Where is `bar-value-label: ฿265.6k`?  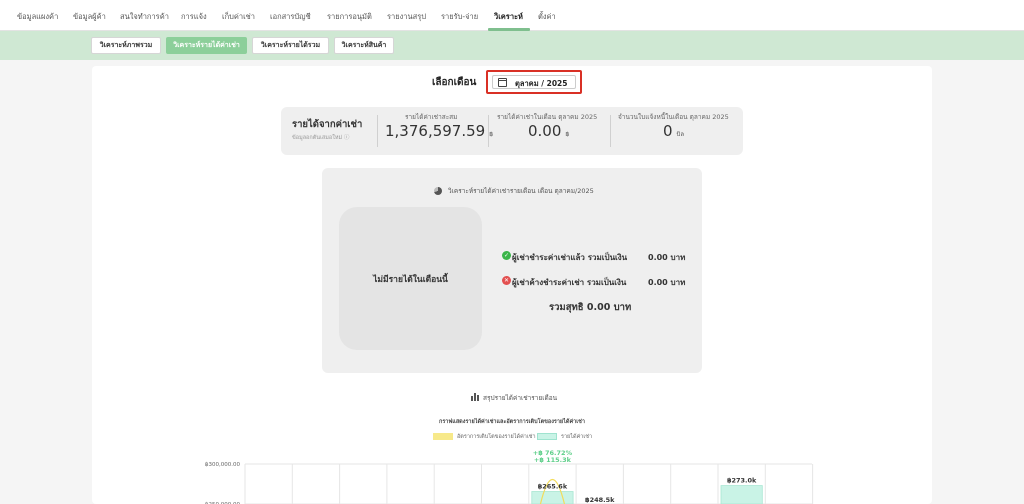
bar-value-label: ฿265.6k is located at coordinates (553, 487).